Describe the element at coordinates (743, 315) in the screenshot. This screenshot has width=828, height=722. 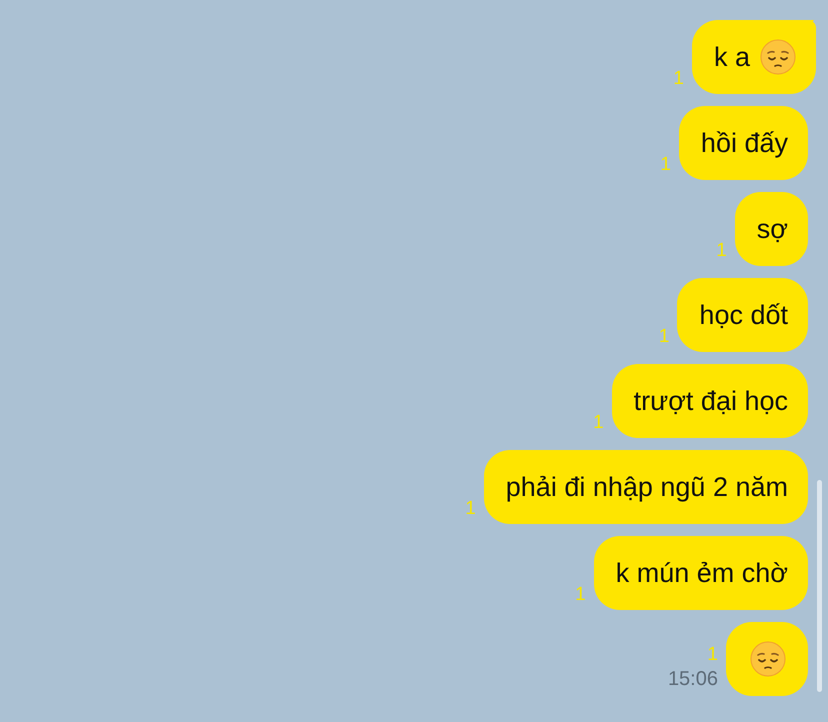
I see `message-text: học dốt` at that location.